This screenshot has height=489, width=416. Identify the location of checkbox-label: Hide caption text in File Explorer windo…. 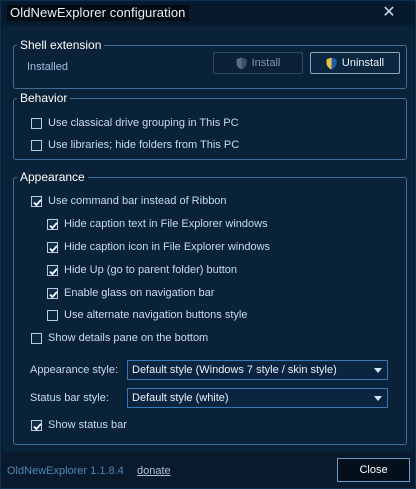
(166, 224).